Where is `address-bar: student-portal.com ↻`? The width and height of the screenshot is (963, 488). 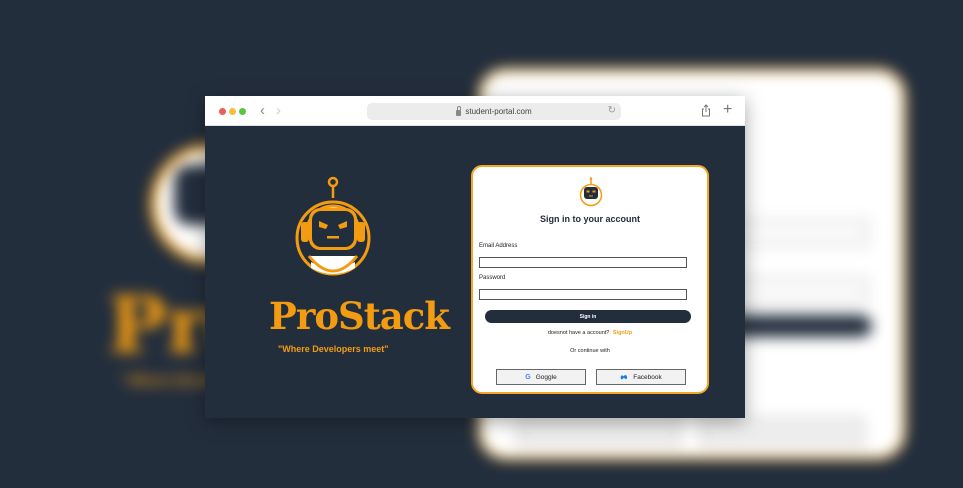
address-bar: student-portal.com ↻ is located at coordinates (494, 111).